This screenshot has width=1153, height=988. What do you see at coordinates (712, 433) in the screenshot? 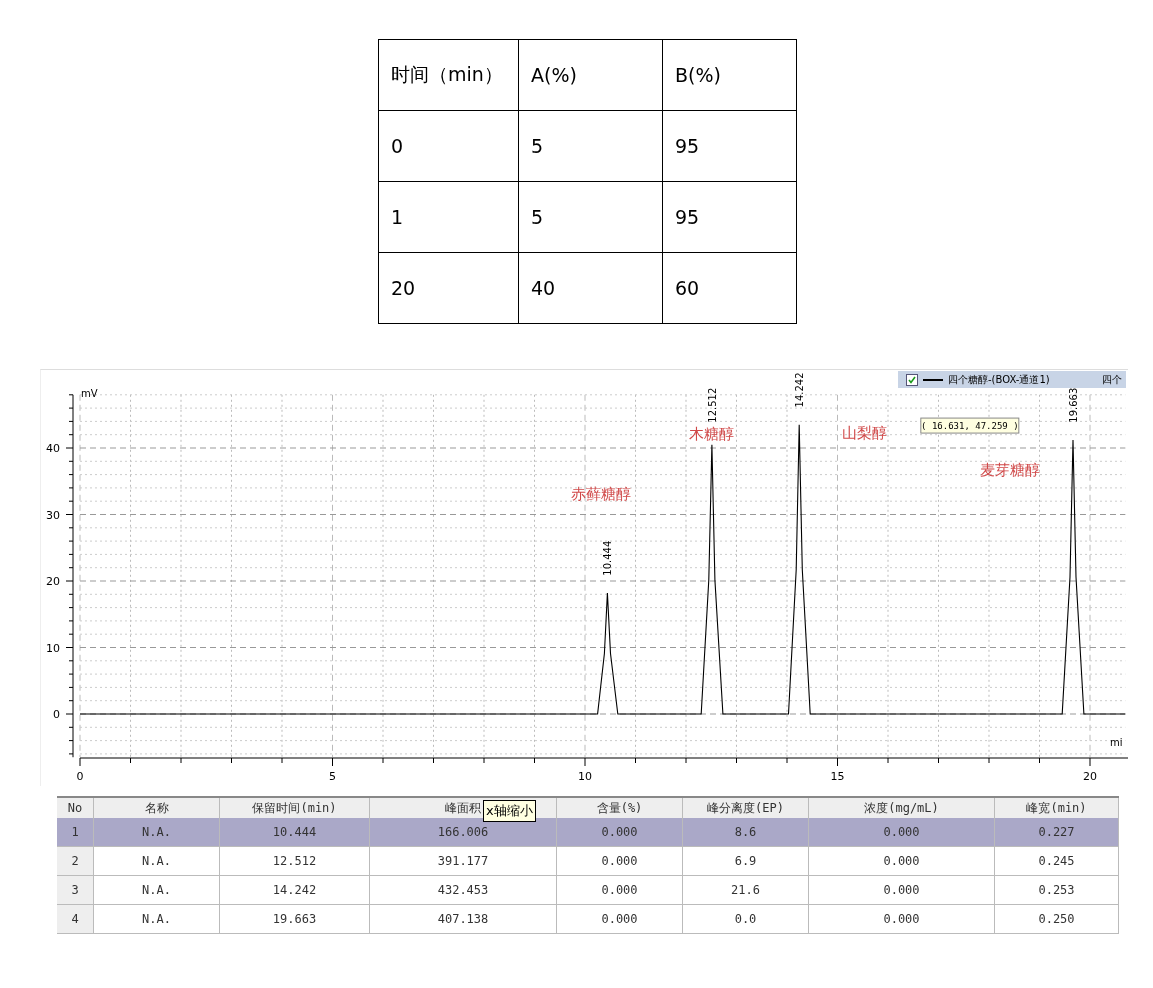
I see `peak-name-label: 木糖醇` at bounding box center [712, 433].